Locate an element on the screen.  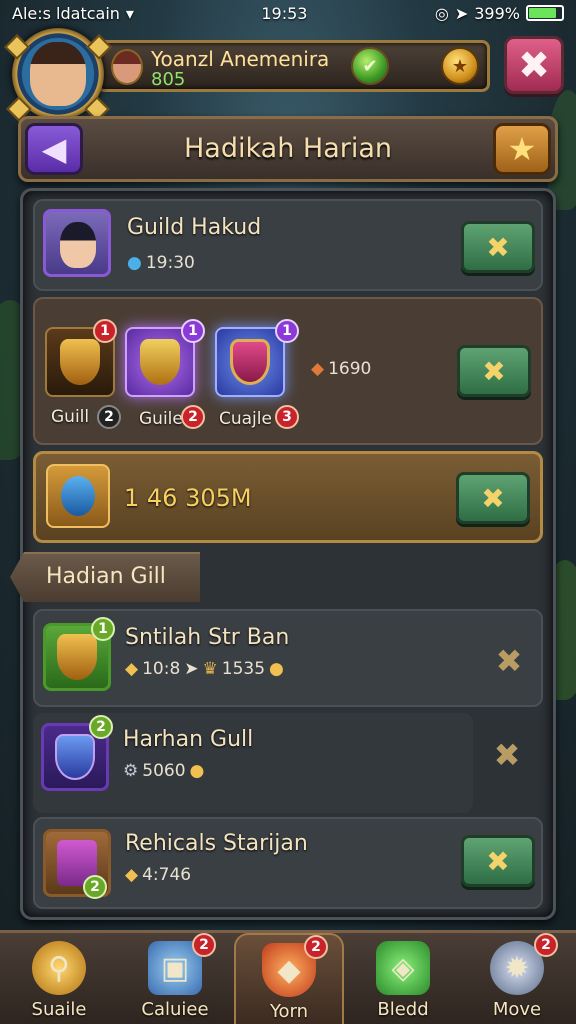
crown-icon: ♛ is located at coordinates (210, 669).